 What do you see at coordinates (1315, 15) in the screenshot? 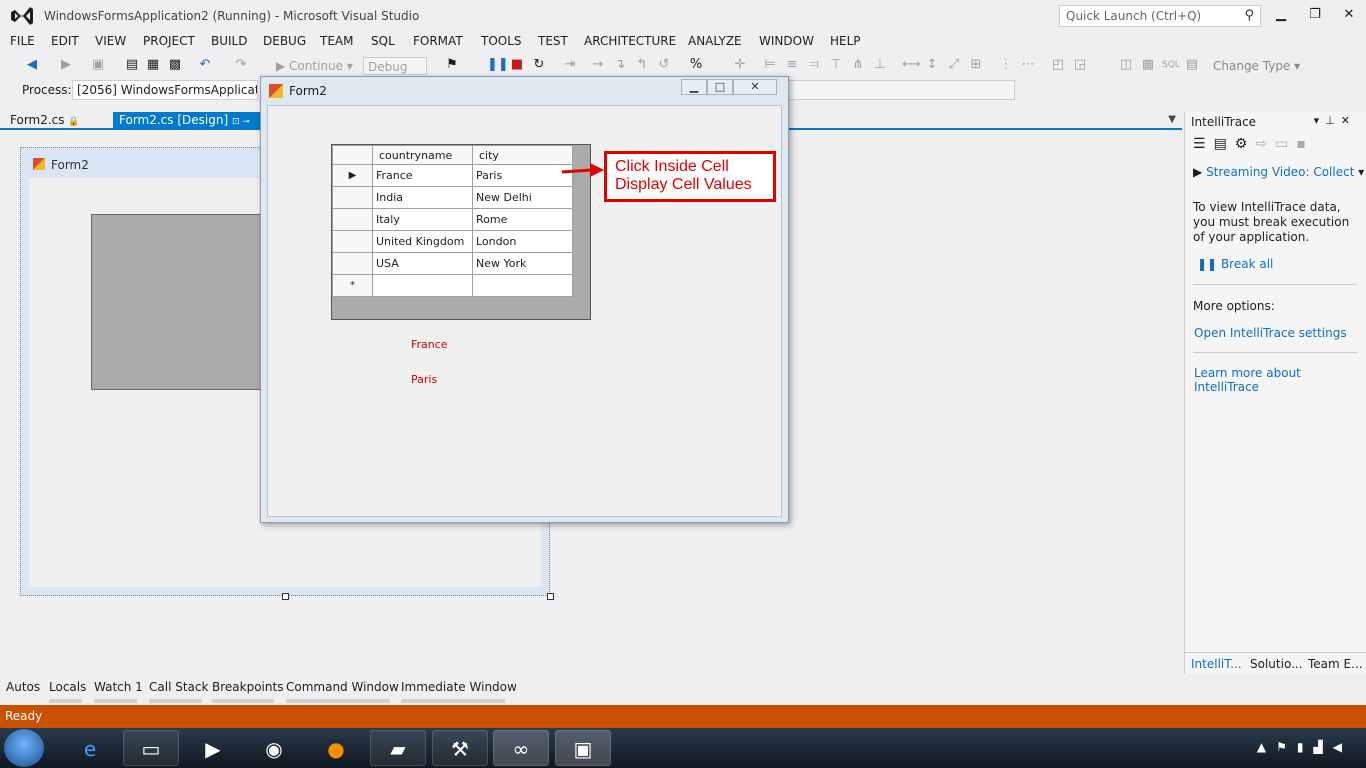
I see `restore-button: ❐` at bounding box center [1315, 15].